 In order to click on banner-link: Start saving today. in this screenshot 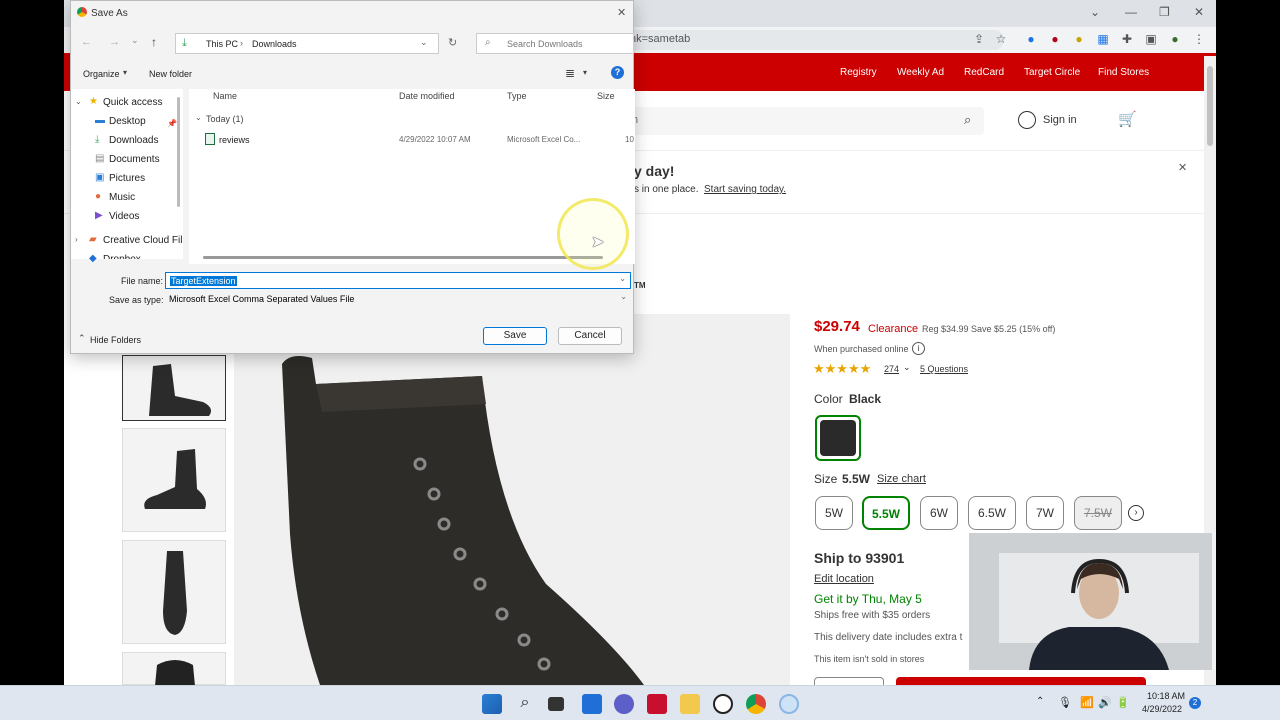, I will do `click(745, 189)`.